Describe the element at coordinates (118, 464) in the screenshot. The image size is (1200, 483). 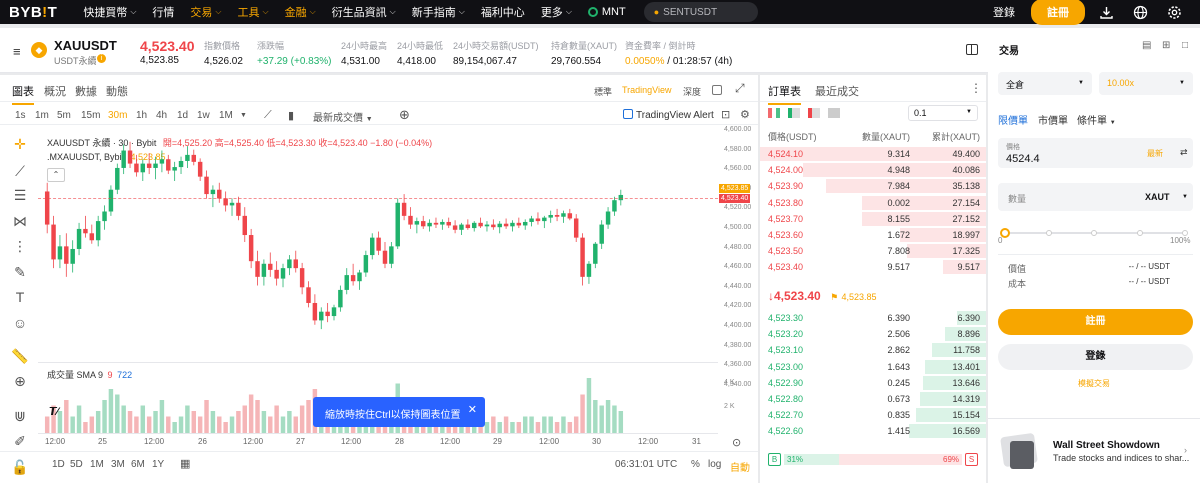
I see `range-3: 3M` at that location.